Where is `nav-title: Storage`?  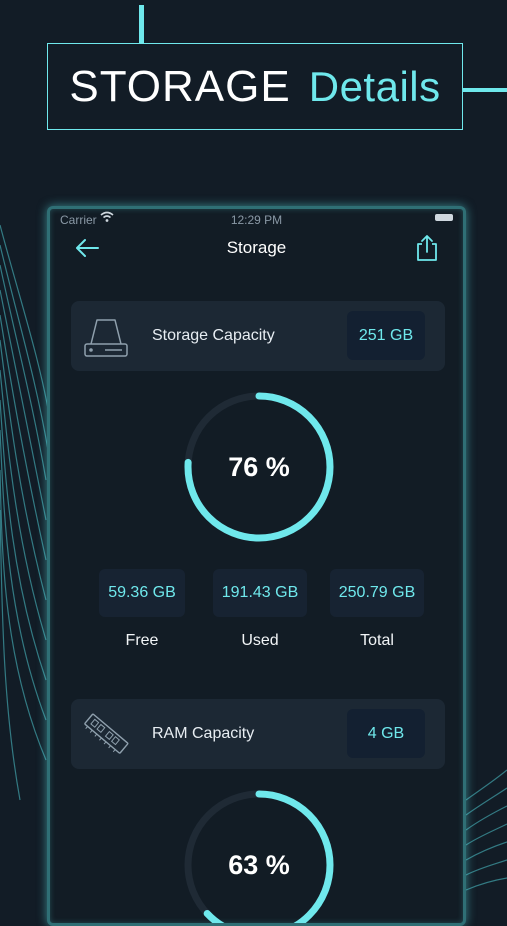
nav-title: Storage is located at coordinates (256, 247).